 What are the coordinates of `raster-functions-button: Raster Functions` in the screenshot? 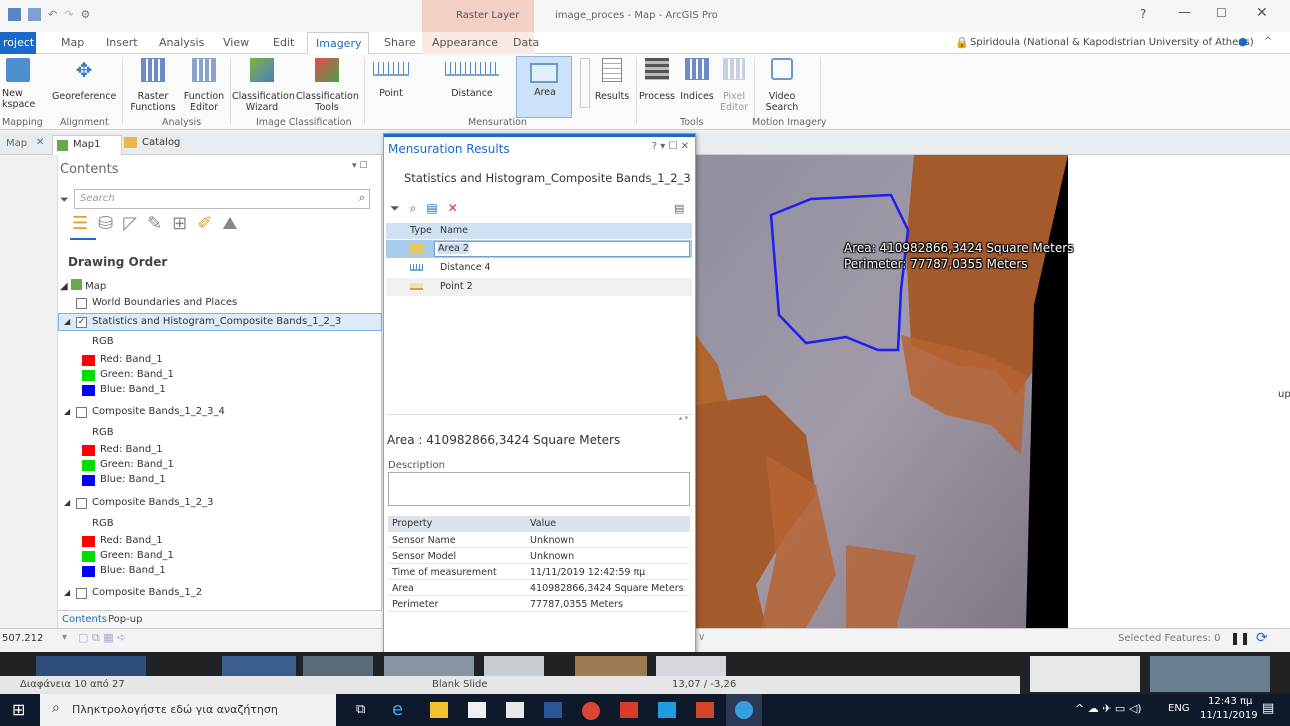 It's located at (153, 88).